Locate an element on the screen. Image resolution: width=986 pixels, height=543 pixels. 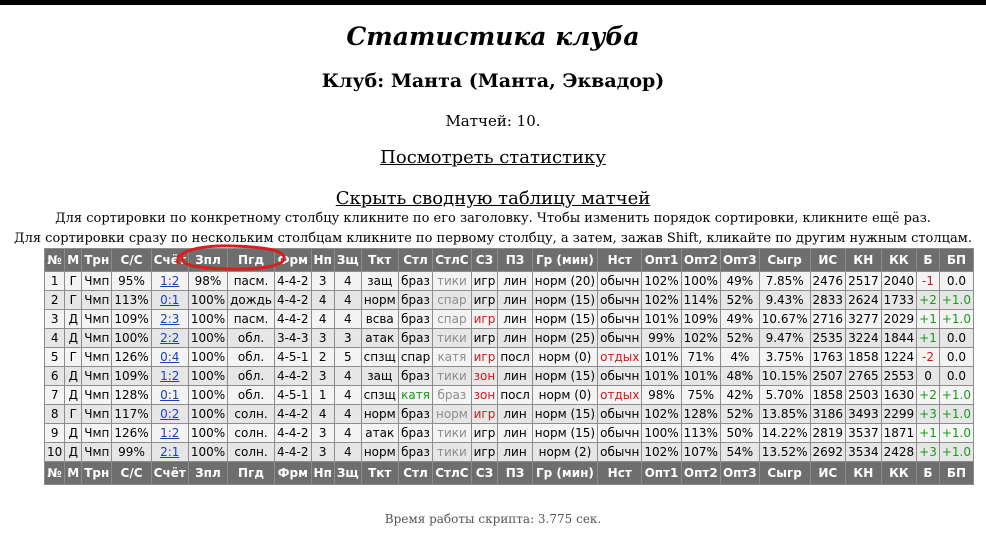
cell-Ткт: спзщ is located at coordinates (379, 357).